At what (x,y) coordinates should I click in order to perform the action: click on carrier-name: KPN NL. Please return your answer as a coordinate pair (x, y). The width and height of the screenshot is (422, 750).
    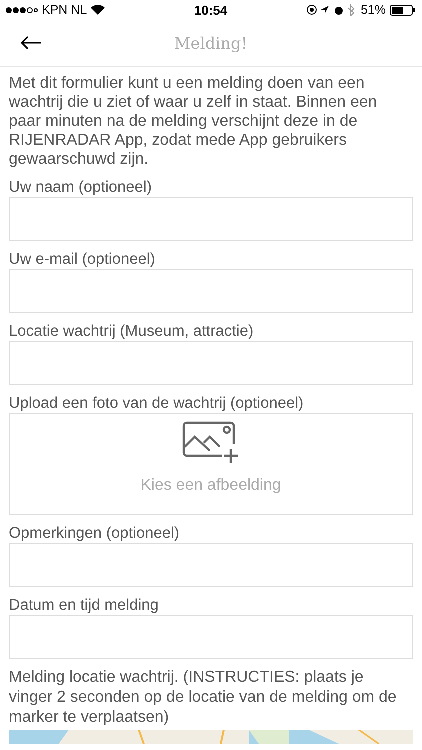
    Looking at the image, I should click on (65, 10).